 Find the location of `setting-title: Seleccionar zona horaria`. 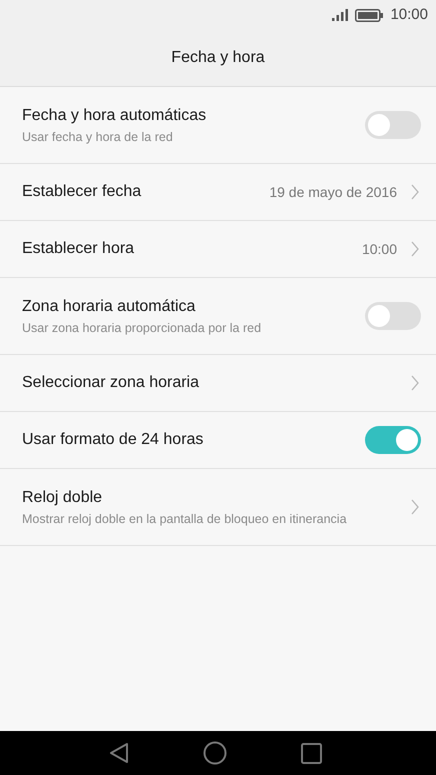

setting-title: Seleccionar zona horaria is located at coordinates (111, 383).